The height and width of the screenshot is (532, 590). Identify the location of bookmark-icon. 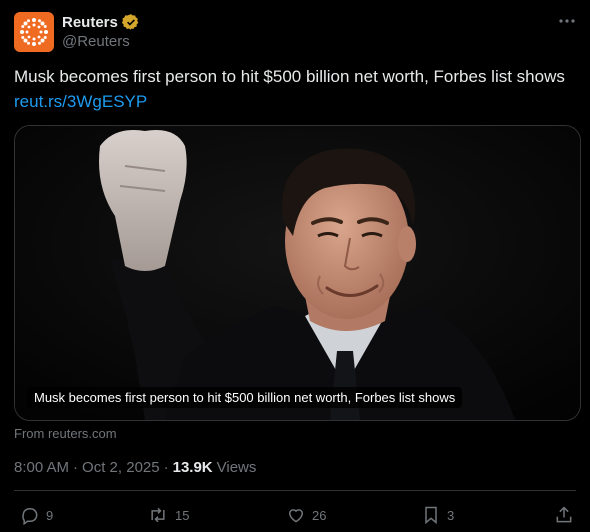
(431, 515).